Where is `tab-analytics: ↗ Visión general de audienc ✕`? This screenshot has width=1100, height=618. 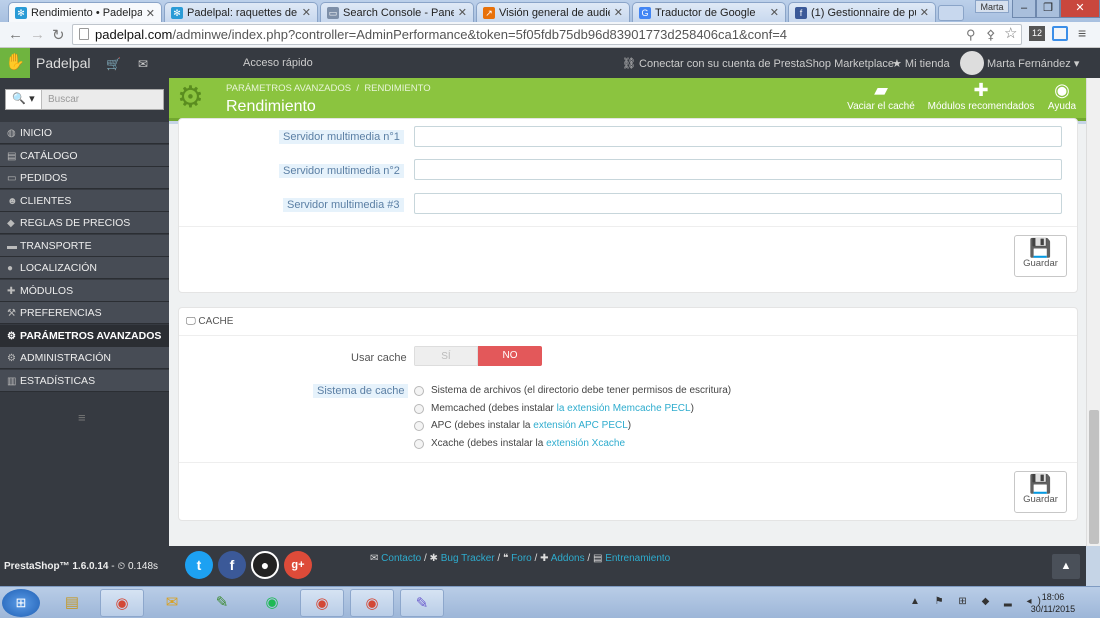
tab-analytics: ↗ Visión general de audienc ✕ is located at coordinates (553, 12).